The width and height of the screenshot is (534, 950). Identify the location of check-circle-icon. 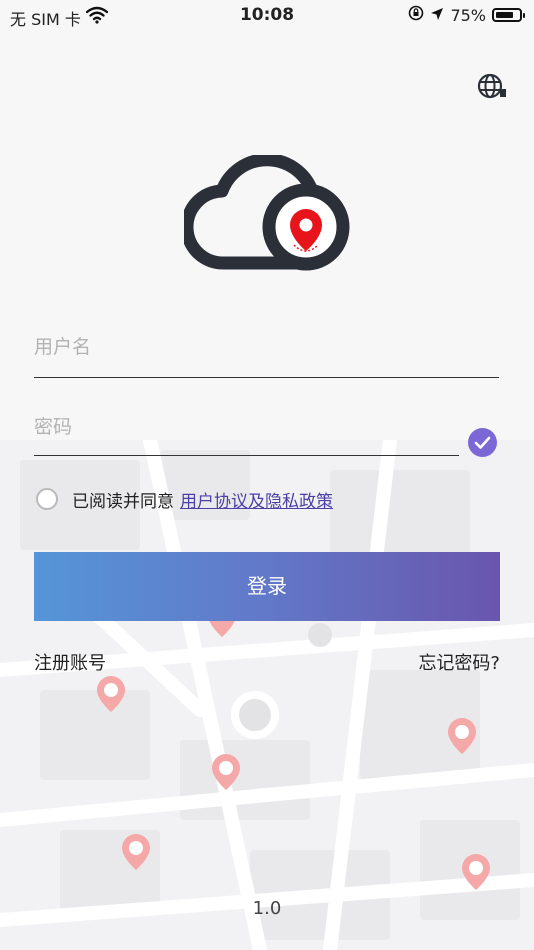
(482, 442).